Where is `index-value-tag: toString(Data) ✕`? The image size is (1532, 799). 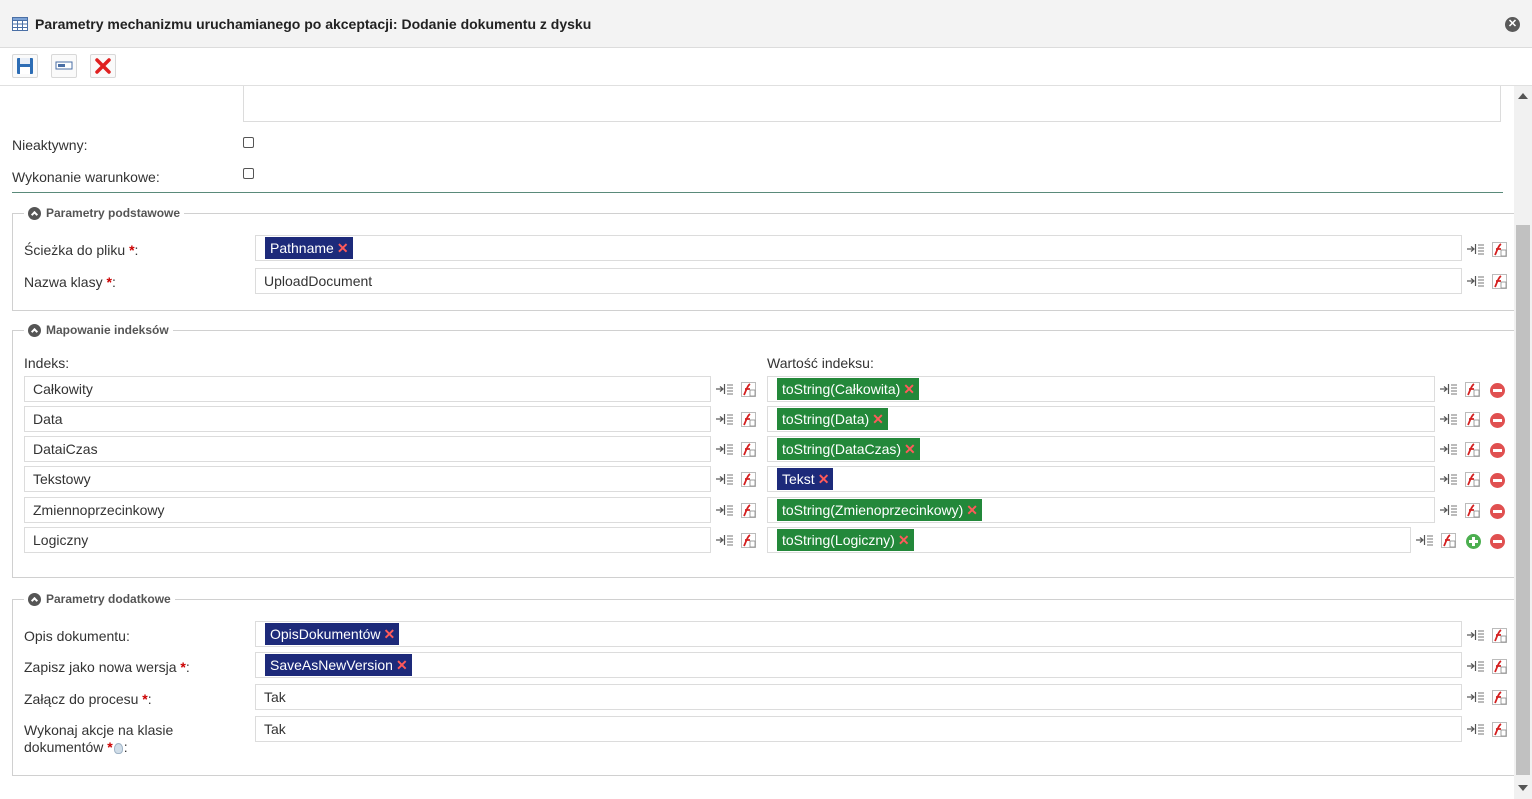 index-value-tag: toString(Data) ✕ is located at coordinates (832, 419).